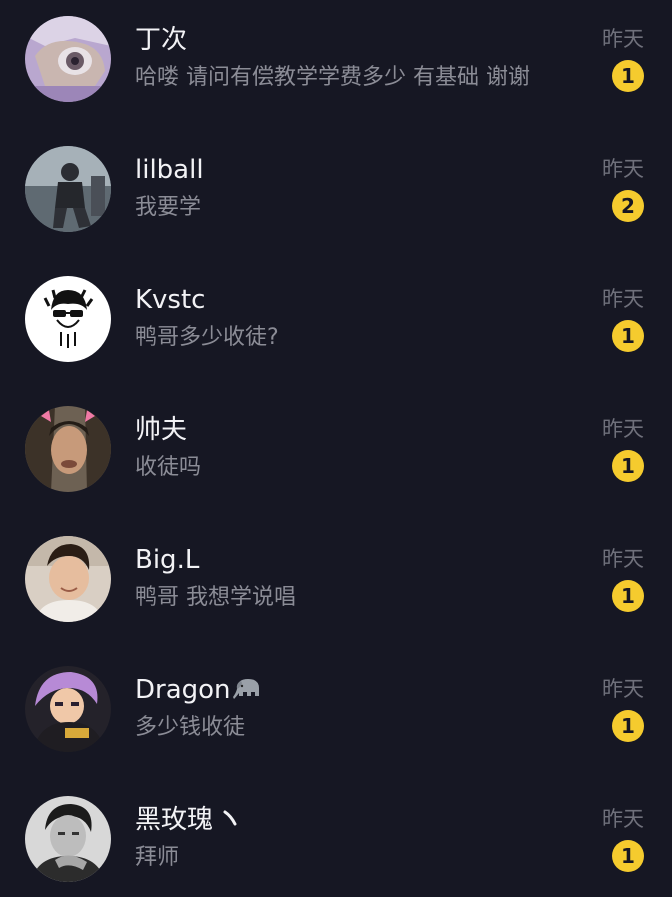 The height and width of the screenshot is (897, 672). I want to click on conversation-item: Dragon 多少钱收徒 昨天 1, so click(336, 715).